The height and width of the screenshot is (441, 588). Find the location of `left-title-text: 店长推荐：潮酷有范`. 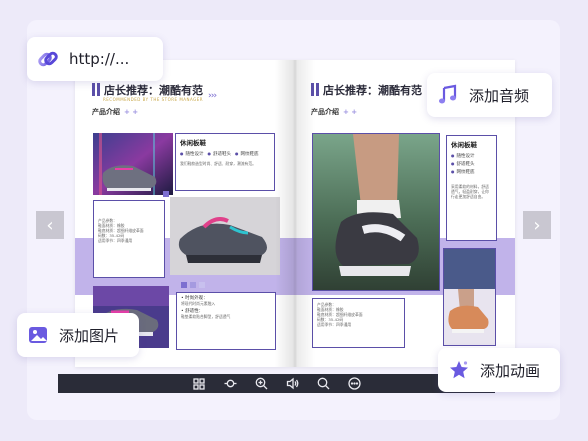

left-title-text: 店长推荐：潮酷有范 is located at coordinates (153, 90).